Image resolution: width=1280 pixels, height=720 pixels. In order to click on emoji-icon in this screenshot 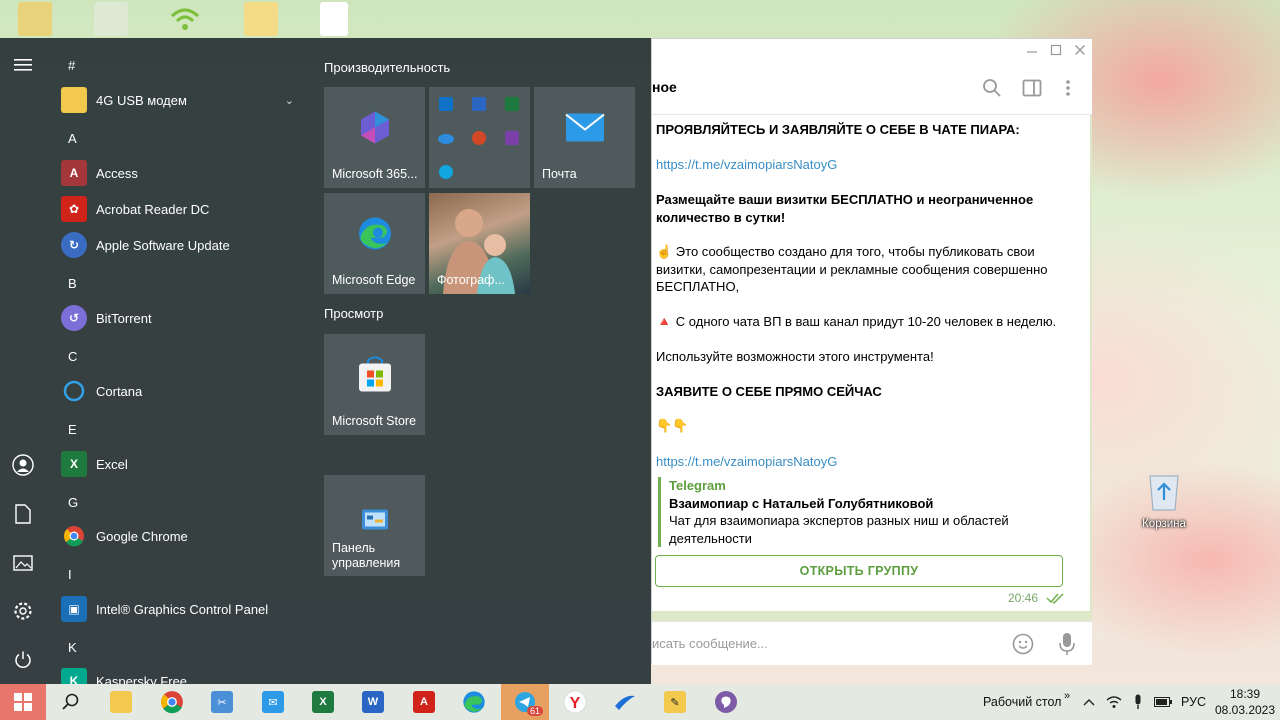, I will do `click(1023, 644)`.